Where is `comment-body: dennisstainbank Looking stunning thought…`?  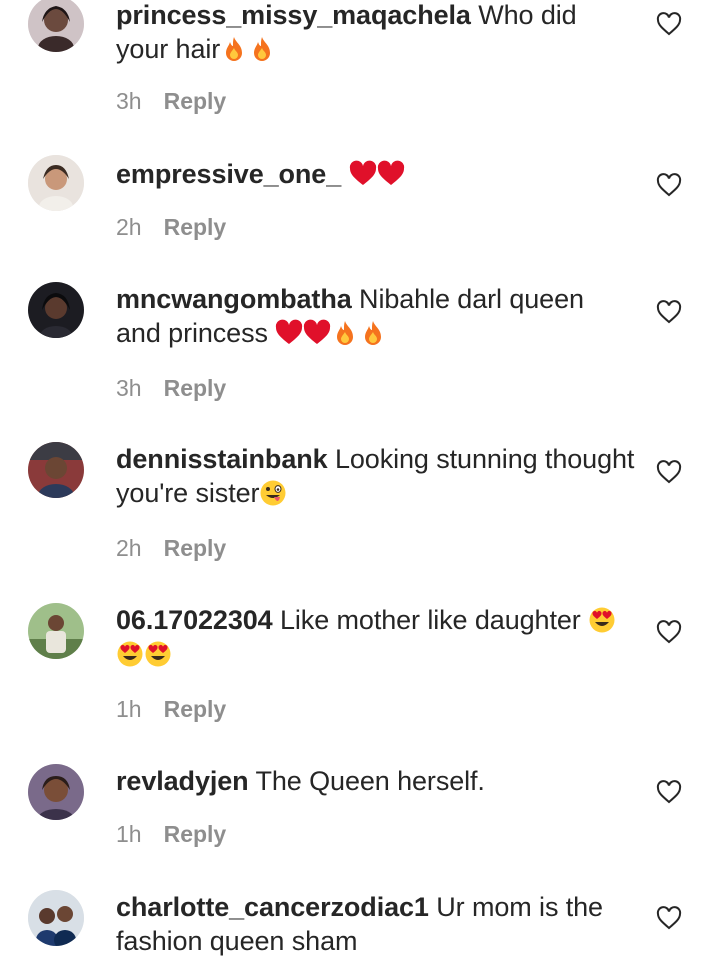
comment-body: dennisstainbank Looking stunning thought… is located at coordinates (376, 476).